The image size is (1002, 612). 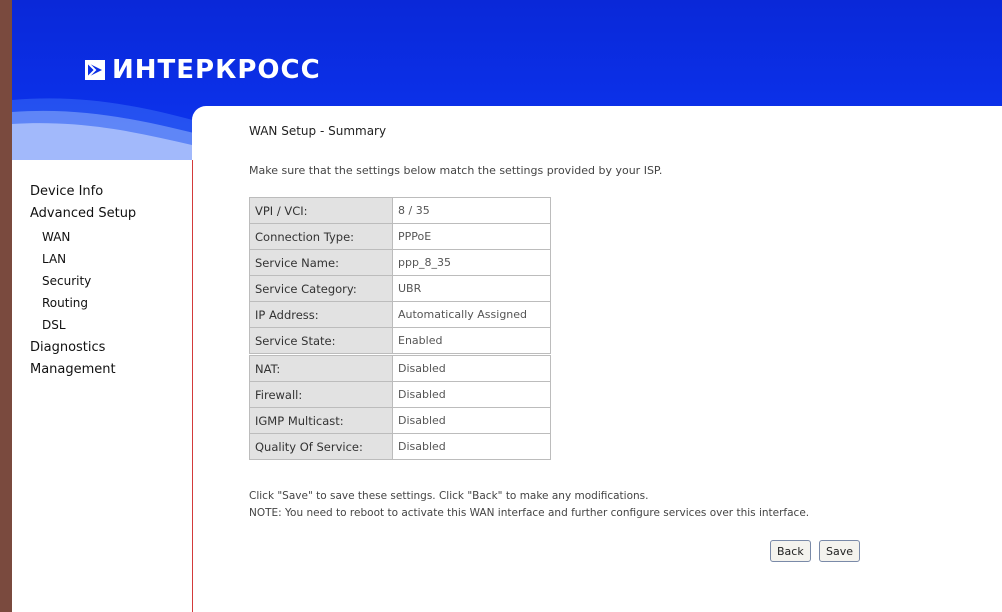 I want to click on table-row: Firewall: Disabled, so click(x=400, y=394).